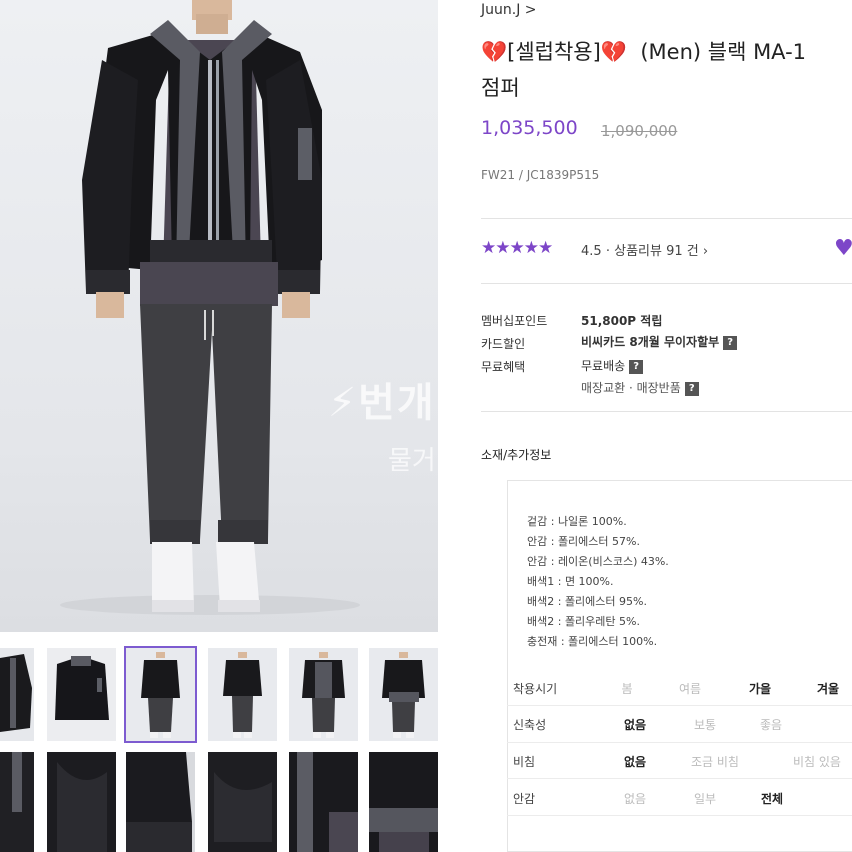  Describe the element at coordinates (690, 689) in the screenshot. I see `season-option: 여름` at that location.